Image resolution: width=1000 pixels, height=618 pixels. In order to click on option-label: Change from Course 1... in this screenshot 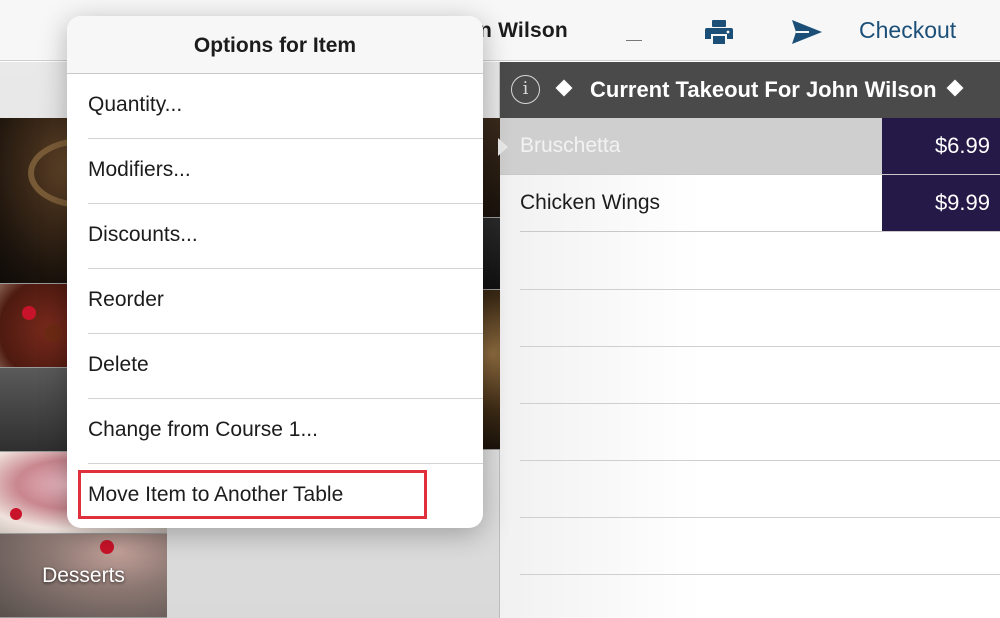, I will do `click(203, 429)`.